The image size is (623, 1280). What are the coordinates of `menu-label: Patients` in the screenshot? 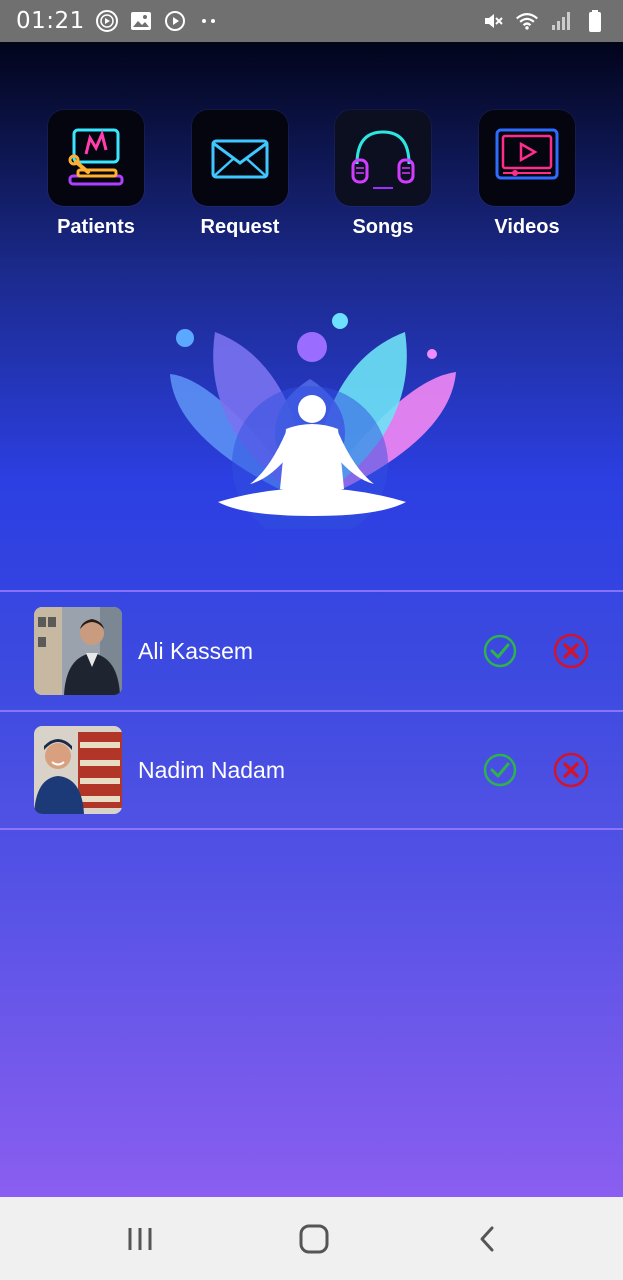 It's located at (96, 227).